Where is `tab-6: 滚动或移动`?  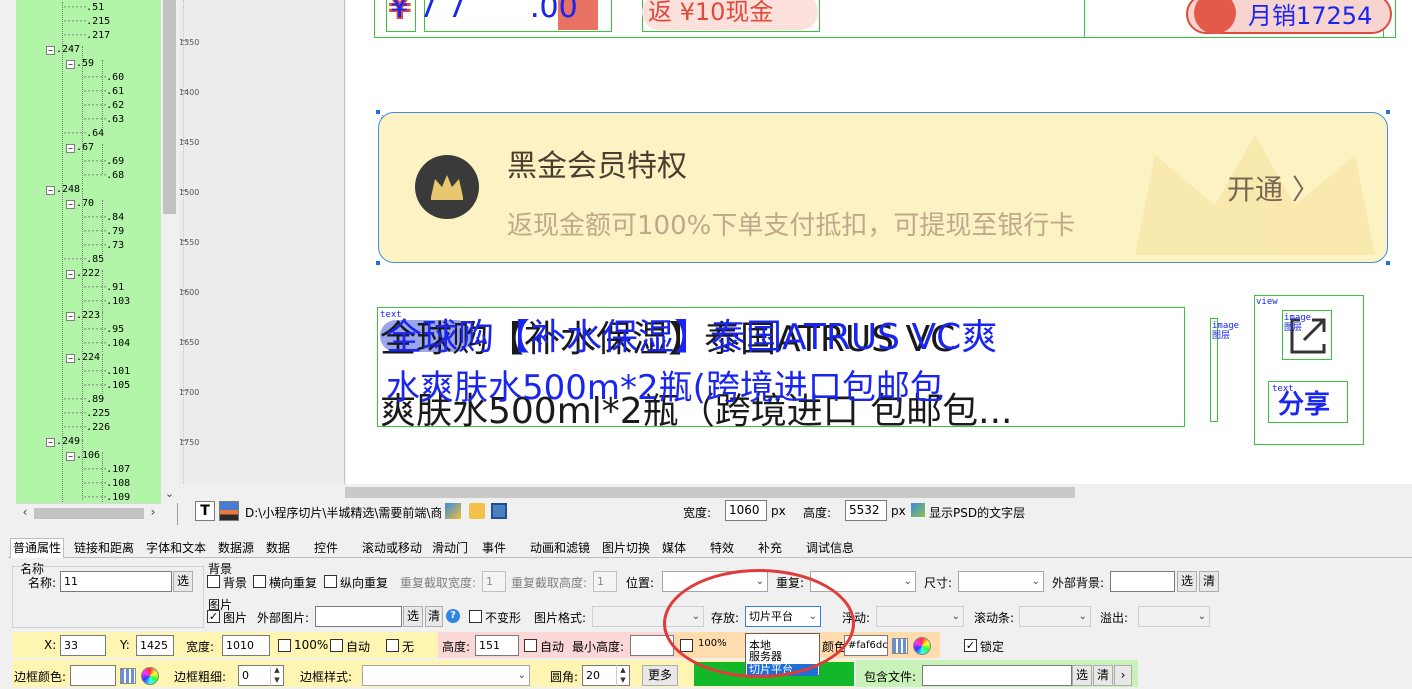
tab-6: 滚动或移动 is located at coordinates (392, 548).